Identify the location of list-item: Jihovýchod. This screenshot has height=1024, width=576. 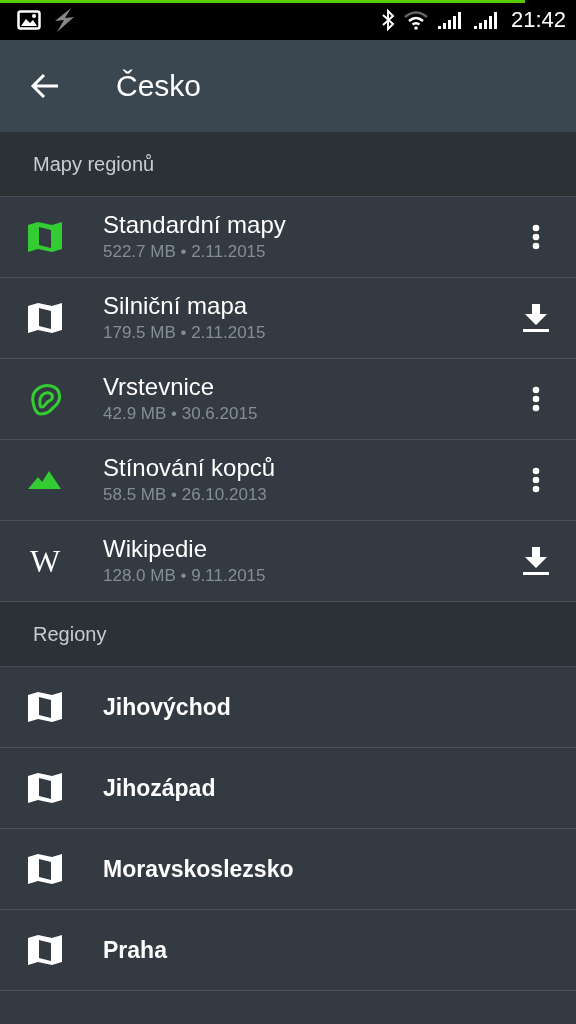
(288, 707).